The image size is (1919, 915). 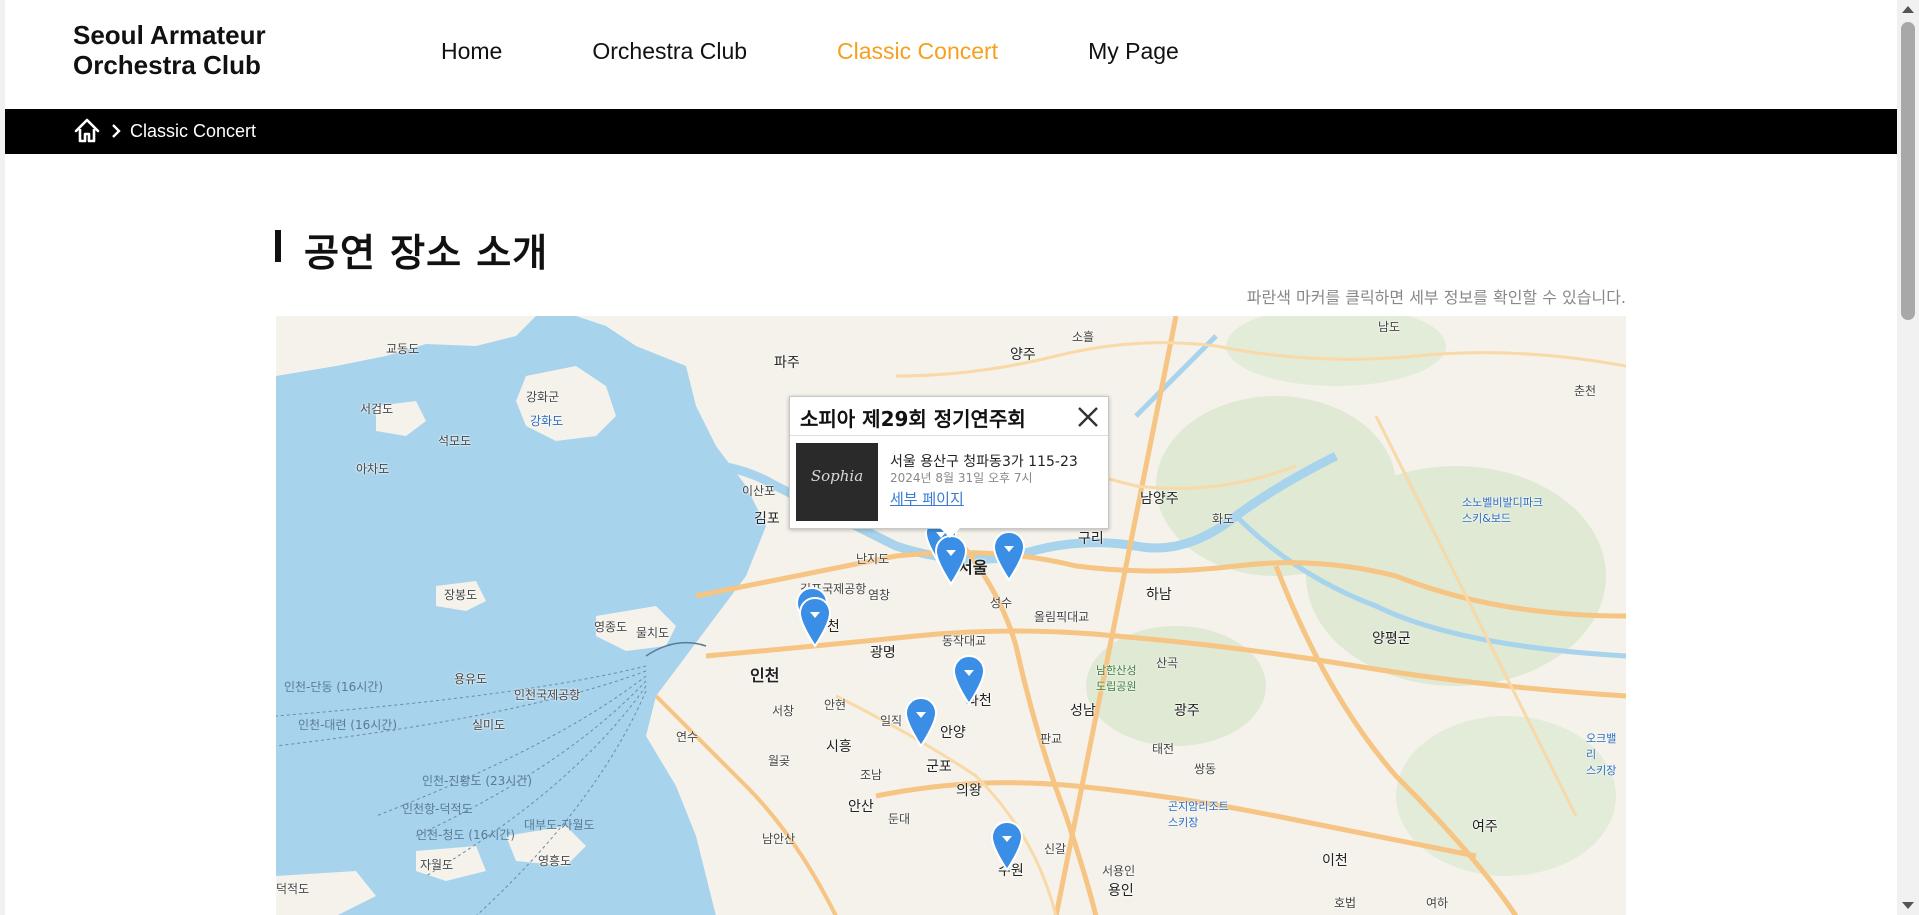 I want to click on map-label-seochang: 서창, so click(x=783, y=711).